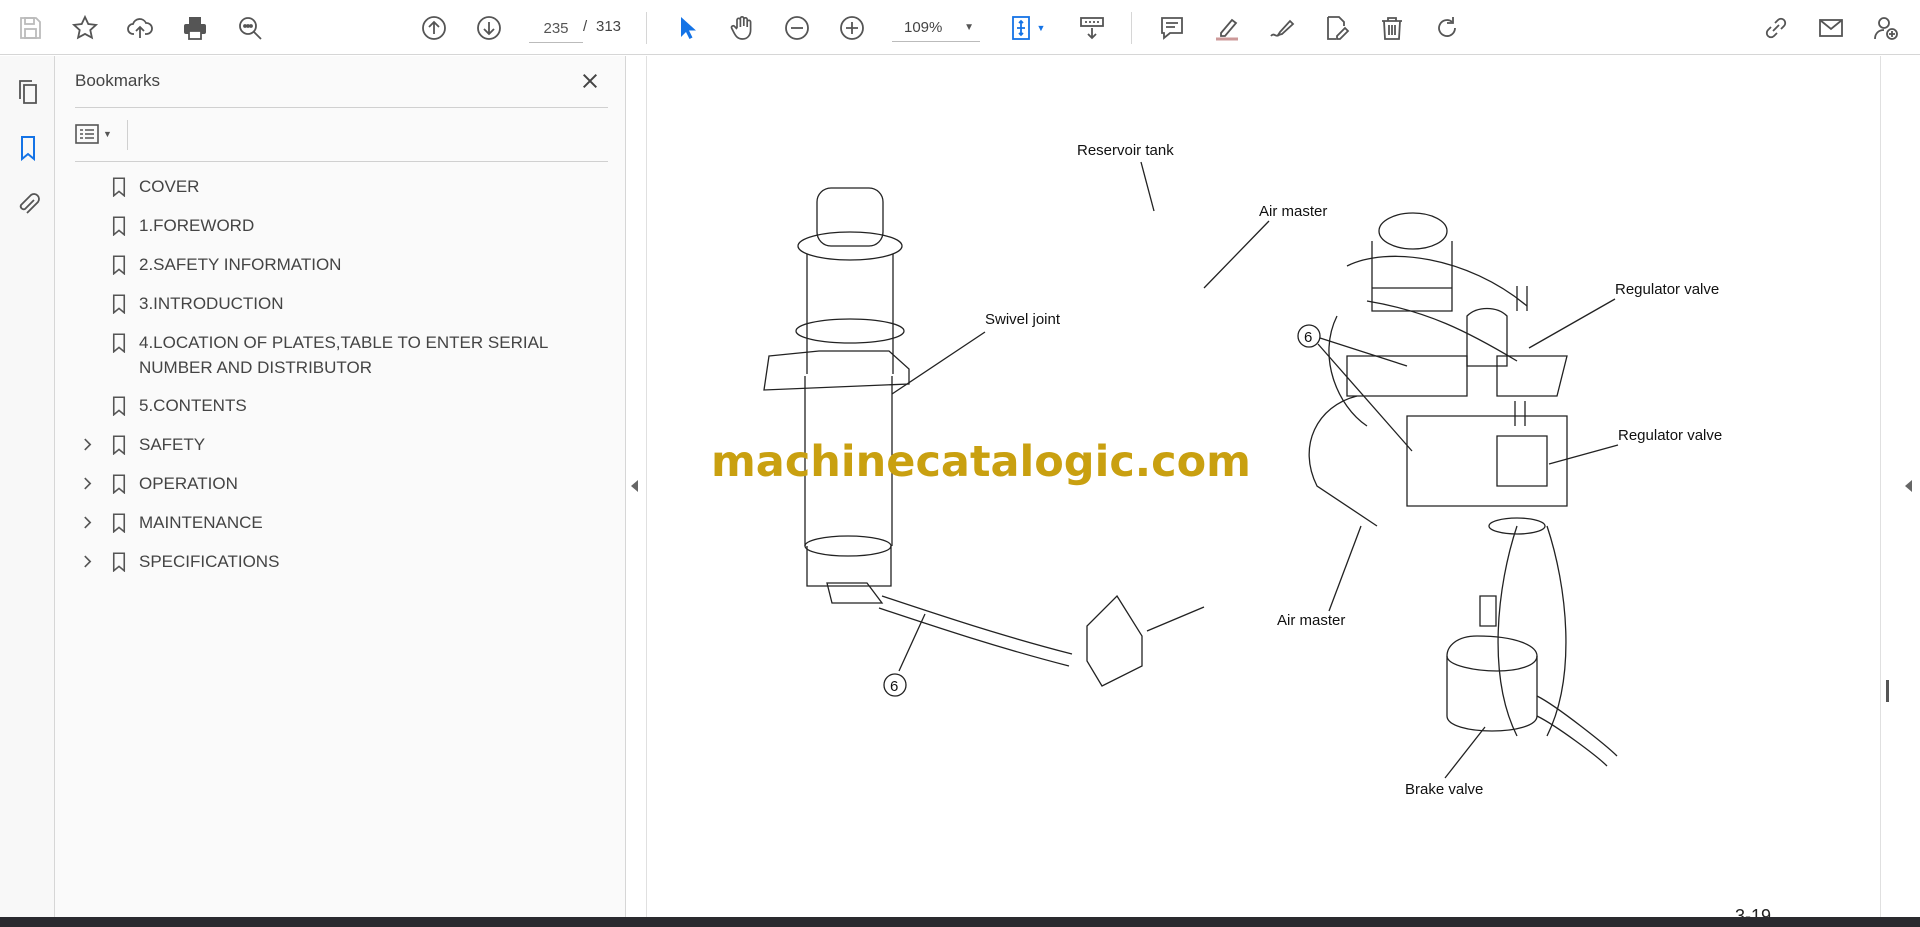 This screenshot has height=927, width=1920. Describe the element at coordinates (1114, 640) in the screenshot. I see `bracket` at that location.